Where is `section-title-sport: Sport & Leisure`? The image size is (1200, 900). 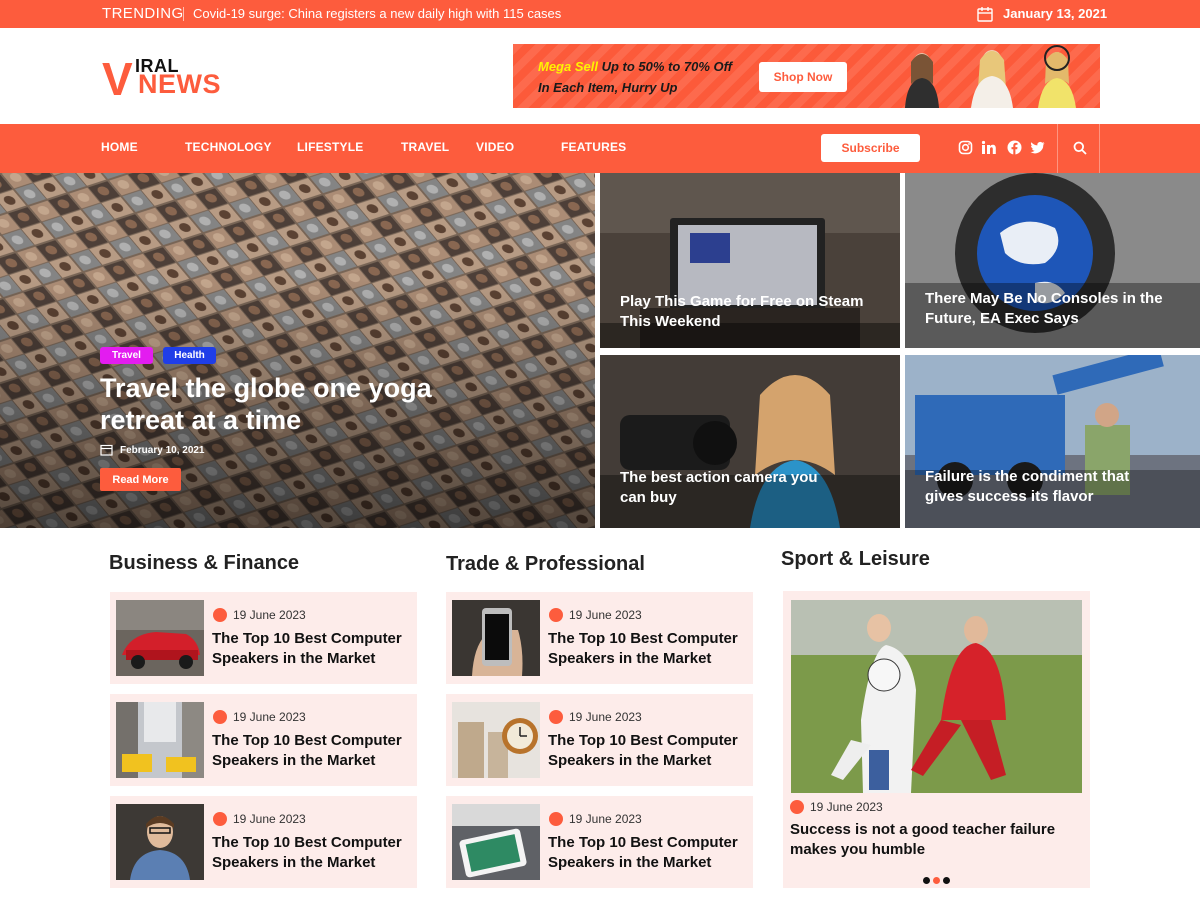
section-title-sport: Sport & Leisure is located at coordinates (855, 559).